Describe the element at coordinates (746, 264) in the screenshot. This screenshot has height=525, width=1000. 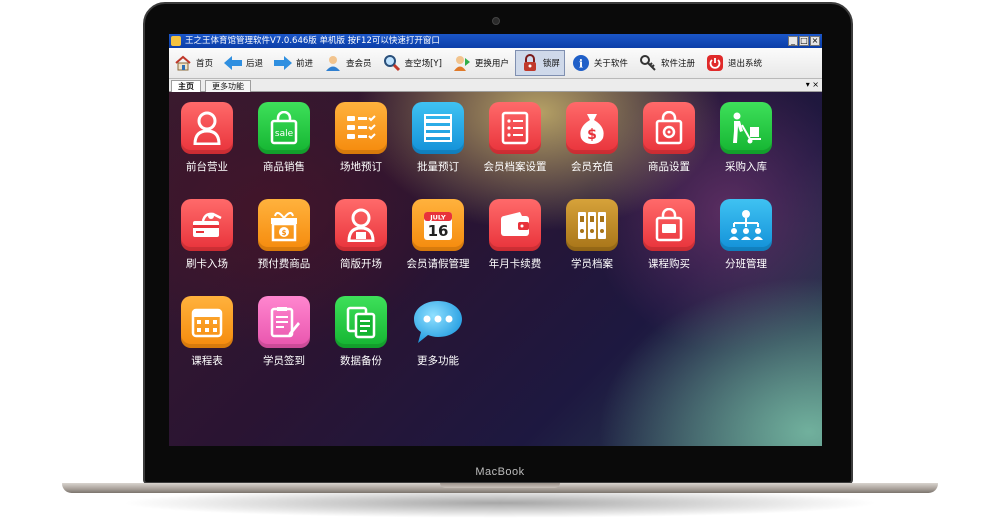
I see `app-label: 分班管理` at that location.